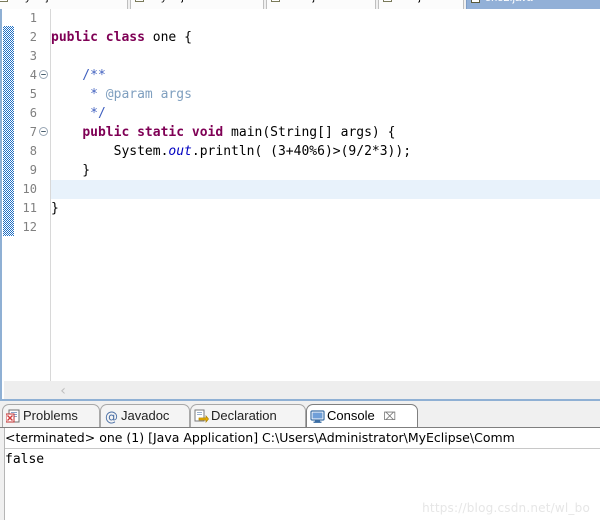  What do you see at coordinates (39, 1) in the screenshot?
I see `editor-tab-label: day12.java` at bounding box center [39, 1].